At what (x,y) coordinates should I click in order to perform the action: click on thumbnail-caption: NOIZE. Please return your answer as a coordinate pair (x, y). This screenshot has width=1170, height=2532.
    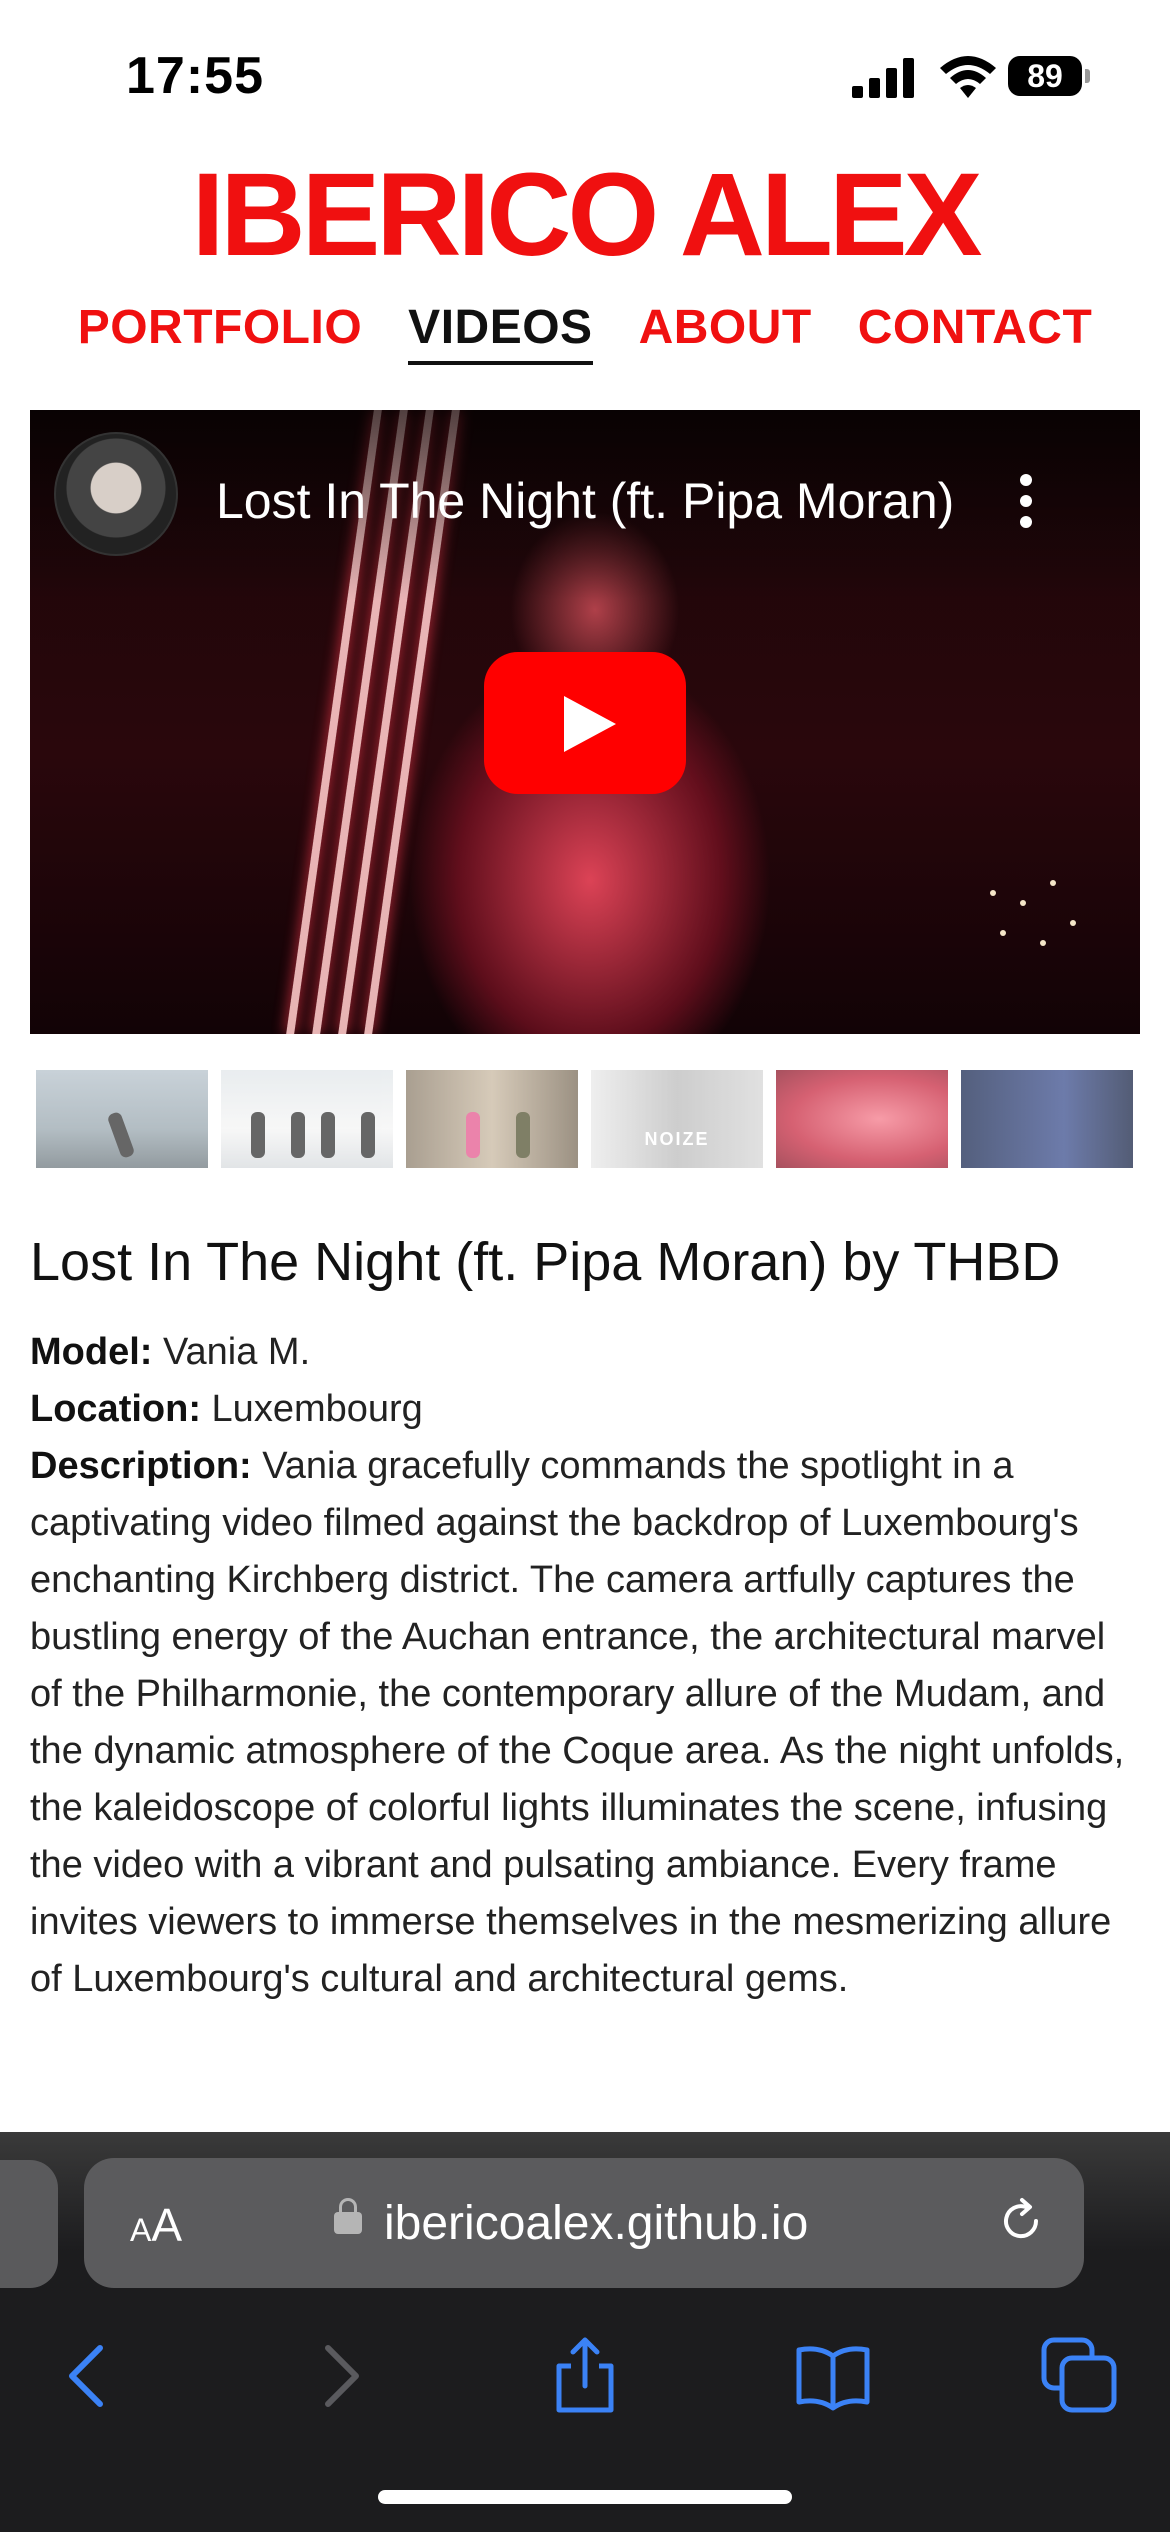
    Looking at the image, I should click on (677, 1139).